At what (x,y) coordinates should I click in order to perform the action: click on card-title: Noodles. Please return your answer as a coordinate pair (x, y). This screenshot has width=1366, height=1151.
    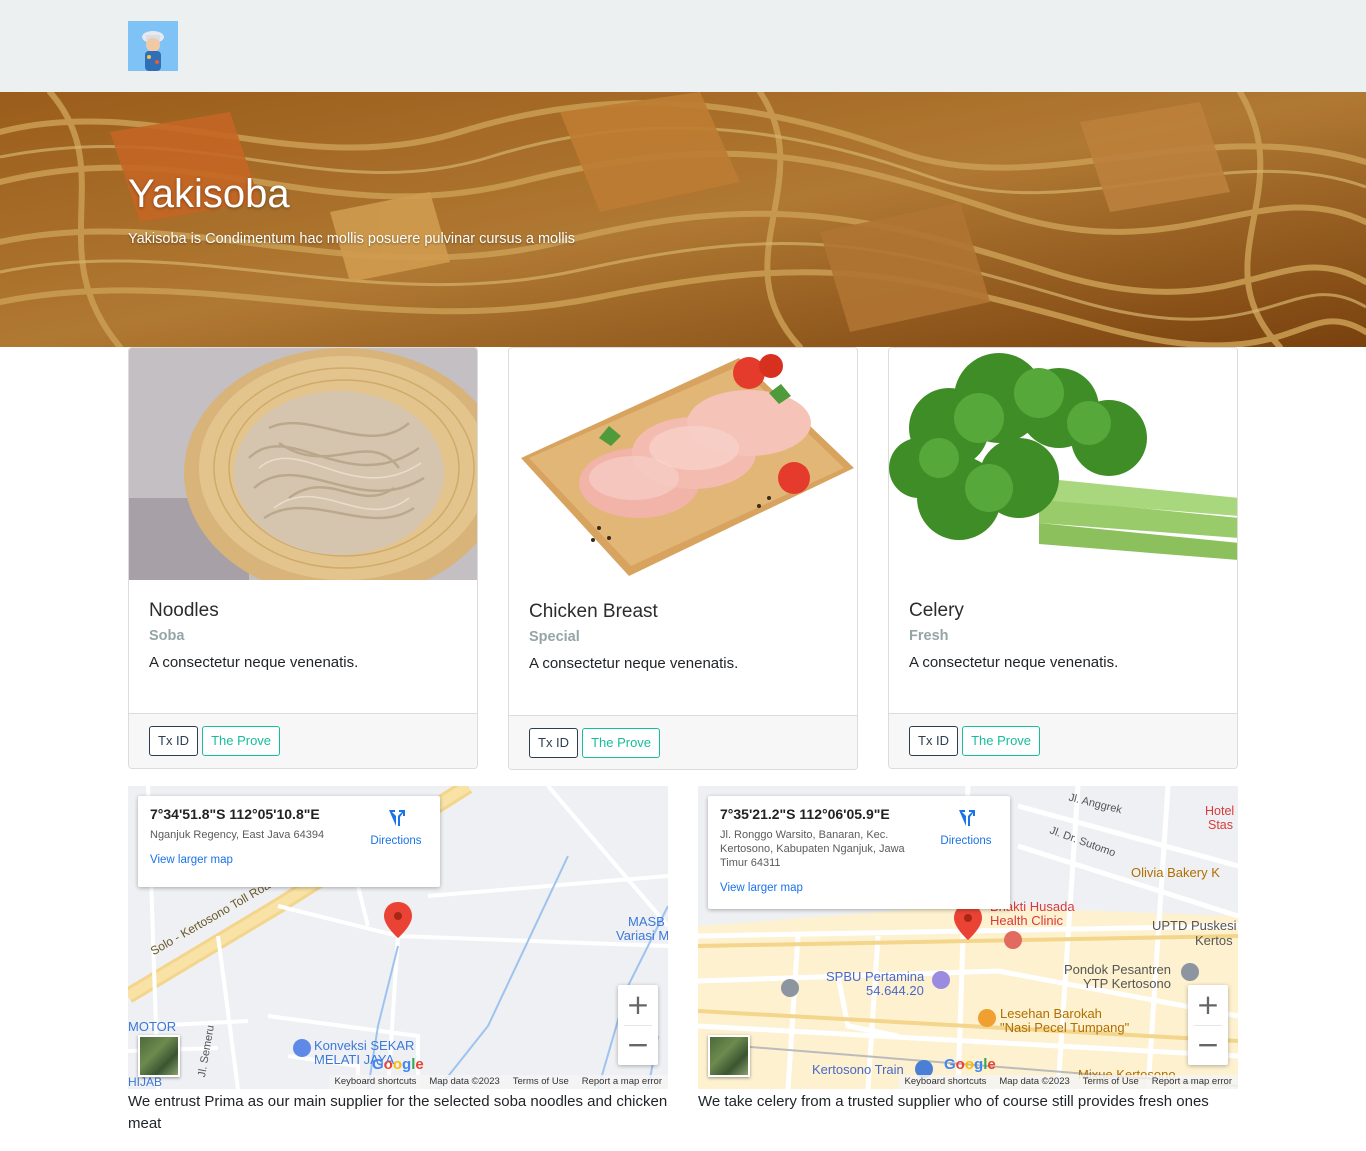
    Looking at the image, I should click on (184, 610).